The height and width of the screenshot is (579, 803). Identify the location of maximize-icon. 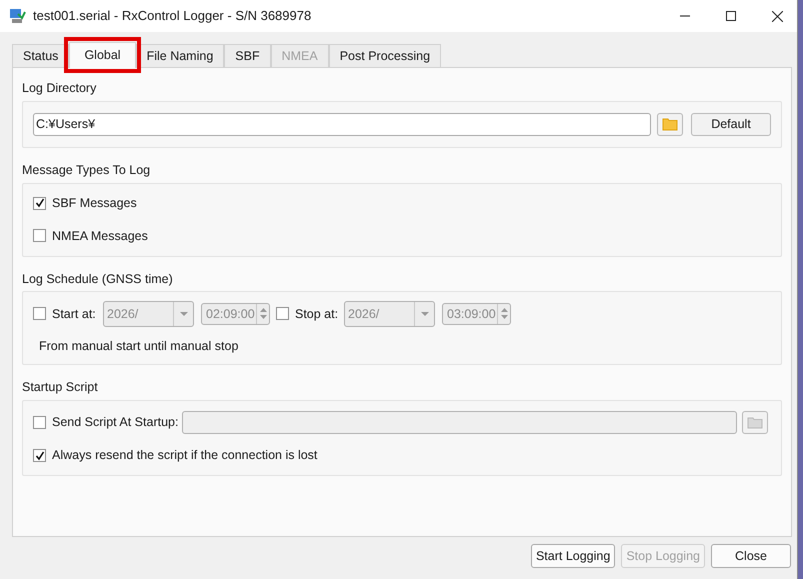
(731, 16).